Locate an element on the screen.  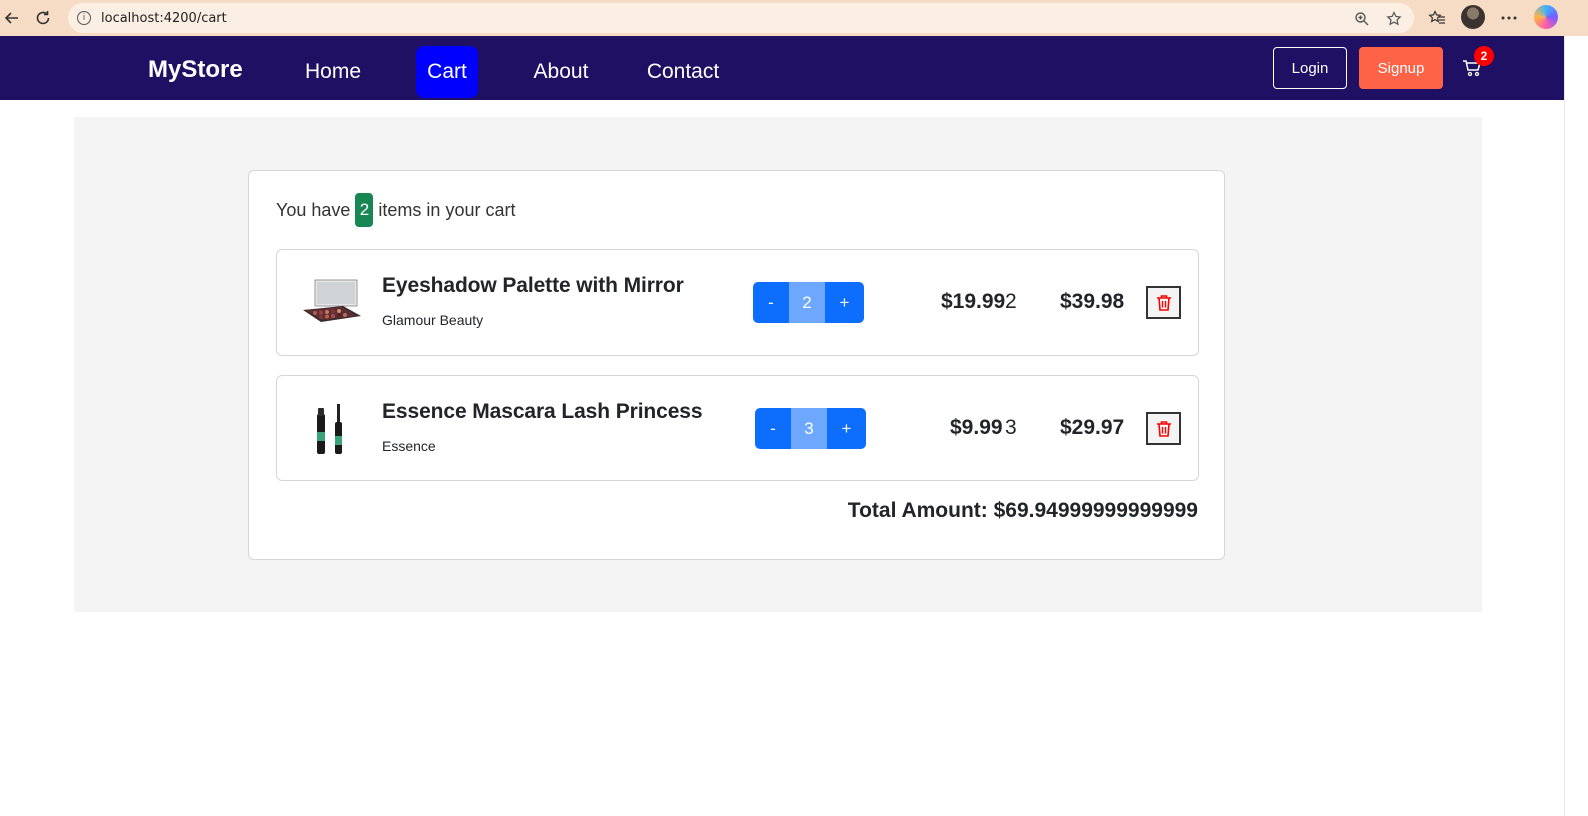
line-total: $29.97 is located at coordinates (1092, 427).